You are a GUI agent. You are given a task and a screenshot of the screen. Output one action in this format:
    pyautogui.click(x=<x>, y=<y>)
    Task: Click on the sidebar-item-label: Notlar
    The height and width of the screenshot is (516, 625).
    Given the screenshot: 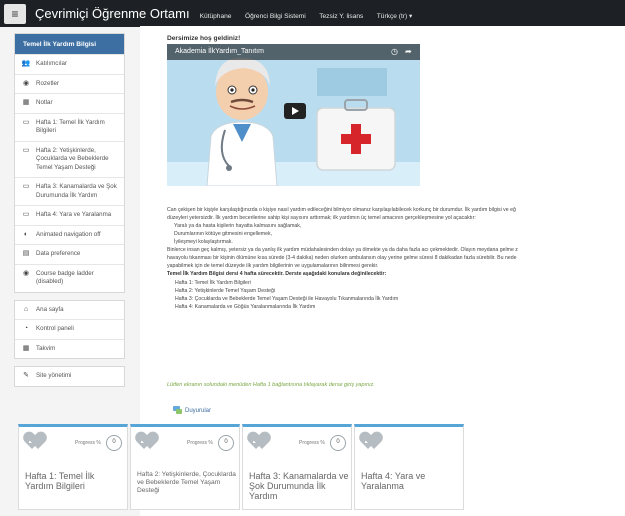 What is the action you would take?
    pyautogui.click(x=44, y=102)
    